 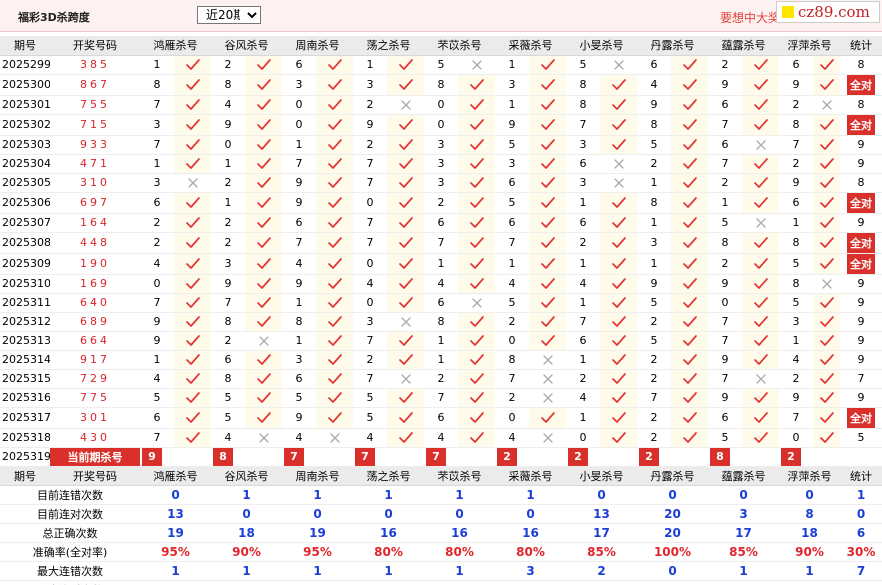 I want to click on stat-cell: 9, so click(x=861, y=284).